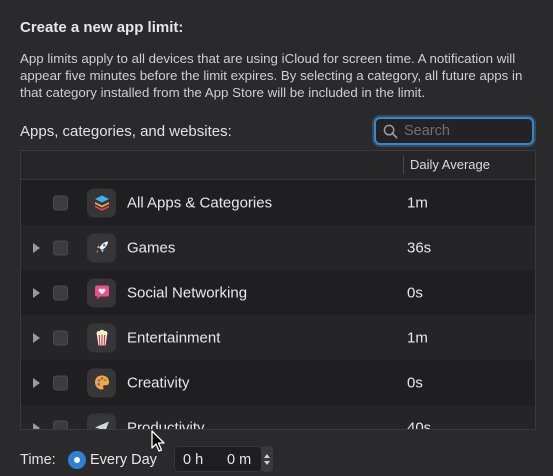 The image size is (553, 476). Describe the element at coordinates (239, 460) in the screenshot. I see `minutes-value: 0 m` at that location.